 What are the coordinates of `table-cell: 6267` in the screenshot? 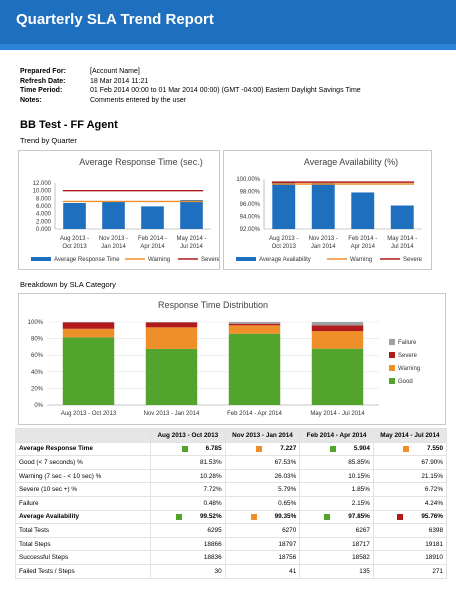 It's located at (336, 530).